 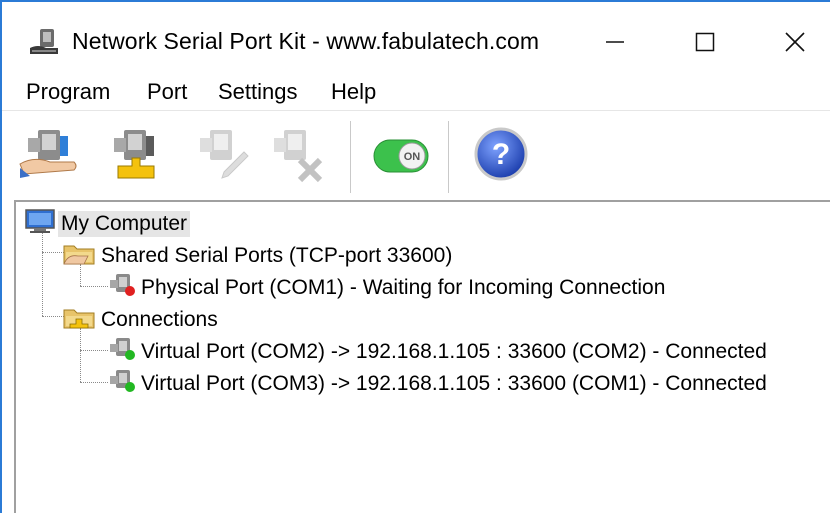 I want to click on tree-node-my-computer: My Computer, so click(x=107, y=224).